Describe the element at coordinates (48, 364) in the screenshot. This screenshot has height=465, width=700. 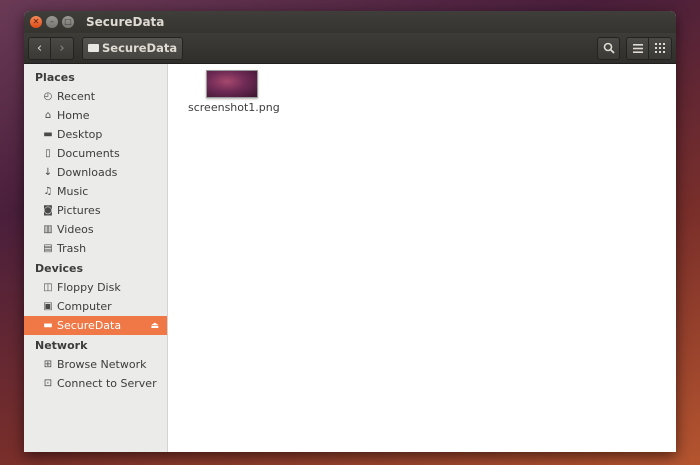
I see `network-icon: ⊞` at that location.